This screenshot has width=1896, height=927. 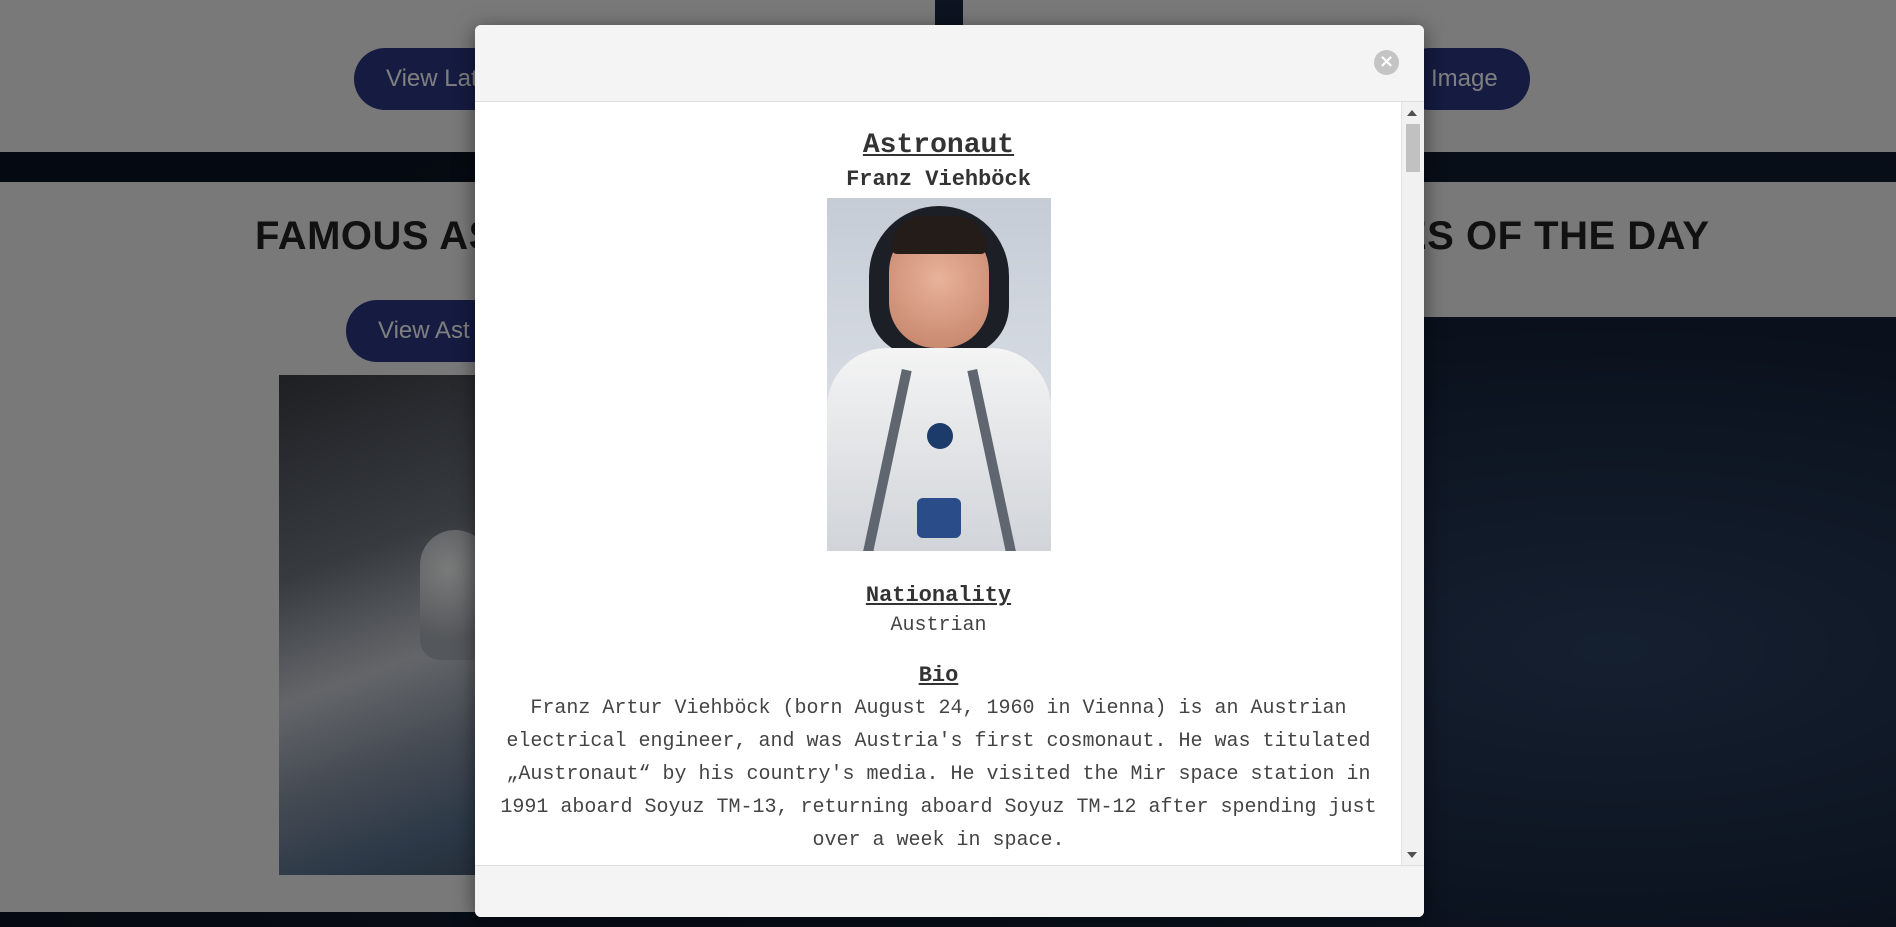 What do you see at coordinates (1412, 113) in the screenshot?
I see `scroll-up-arrow-icon` at bounding box center [1412, 113].